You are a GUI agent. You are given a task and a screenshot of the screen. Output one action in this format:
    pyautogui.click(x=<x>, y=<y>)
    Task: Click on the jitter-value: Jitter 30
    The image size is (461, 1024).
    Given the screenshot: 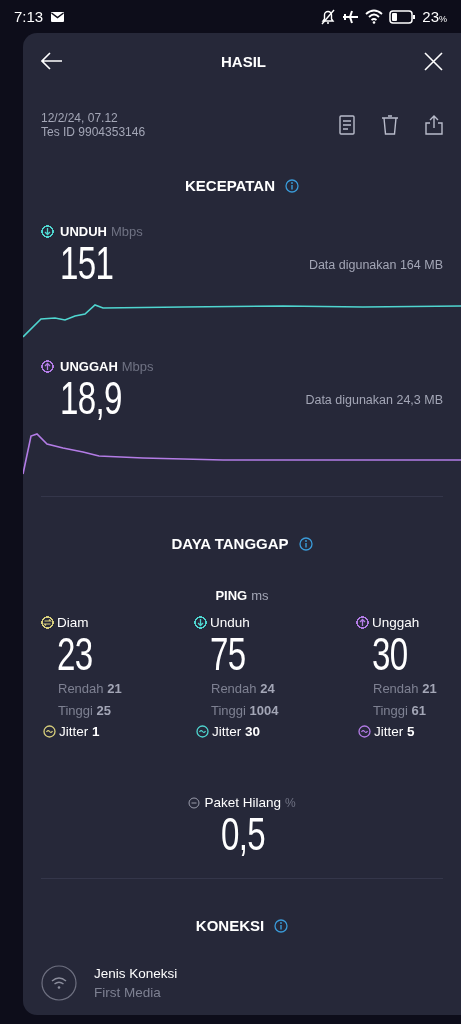 What is the action you would take?
    pyautogui.click(x=236, y=731)
    